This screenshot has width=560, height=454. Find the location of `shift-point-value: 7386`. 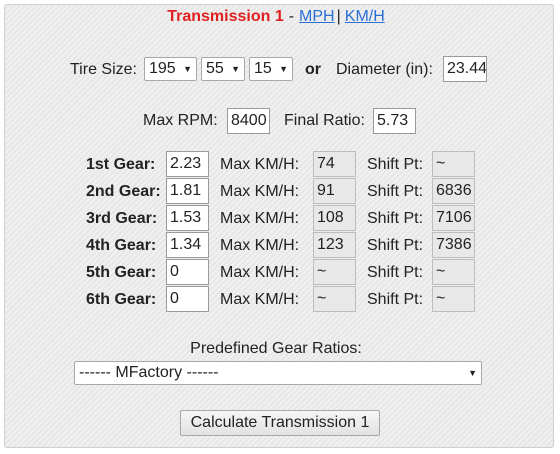

shift-point-value: 7386 is located at coordinates (453, 245).